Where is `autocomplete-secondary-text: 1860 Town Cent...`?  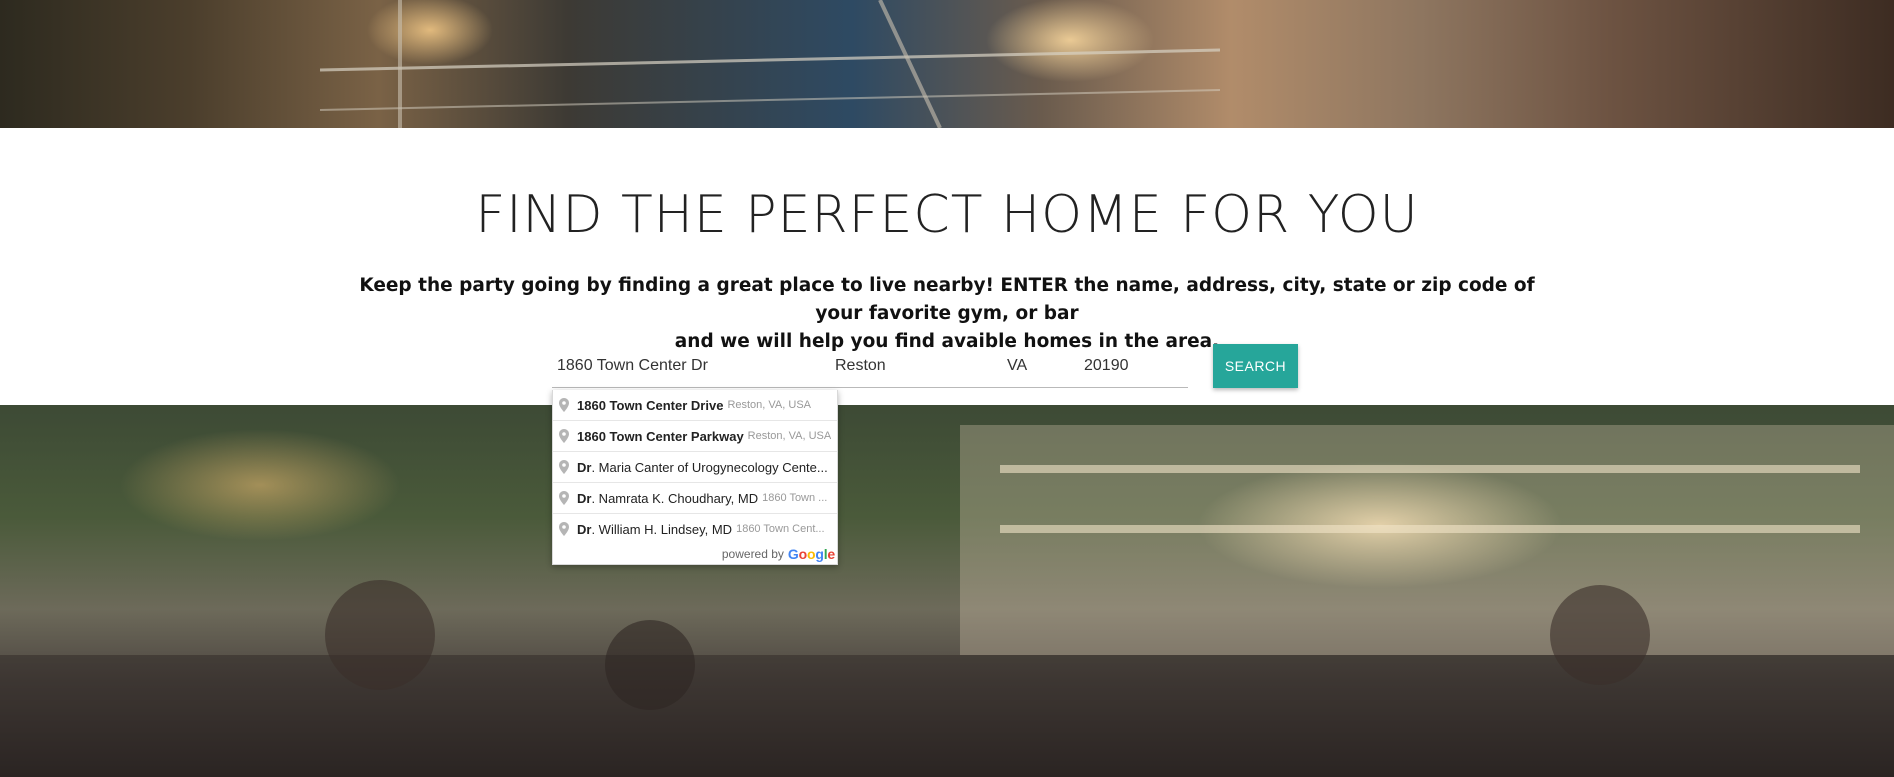
autocomplete-secondary-text: 1860 Town Cent... is located at coordinates (780, 529).